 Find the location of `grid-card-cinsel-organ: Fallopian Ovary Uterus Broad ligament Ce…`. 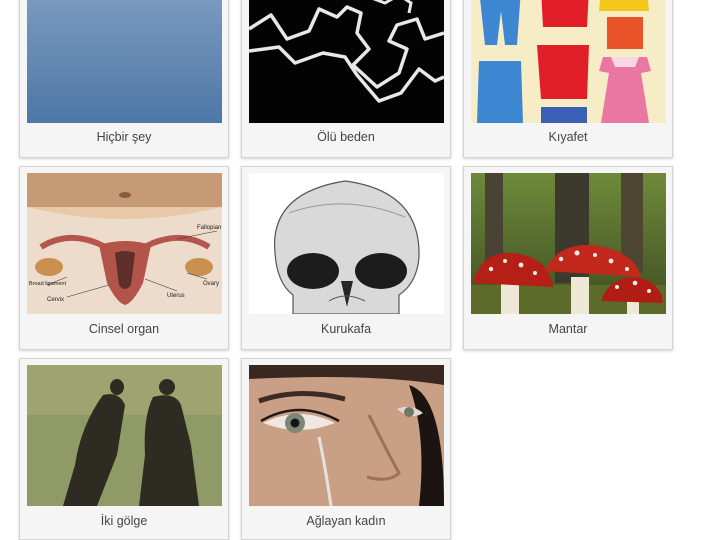

grid-card-cinsel-organ: Fallopian Ovary Uterus Broad ligament Ce… is located at coordinates (124, 258).